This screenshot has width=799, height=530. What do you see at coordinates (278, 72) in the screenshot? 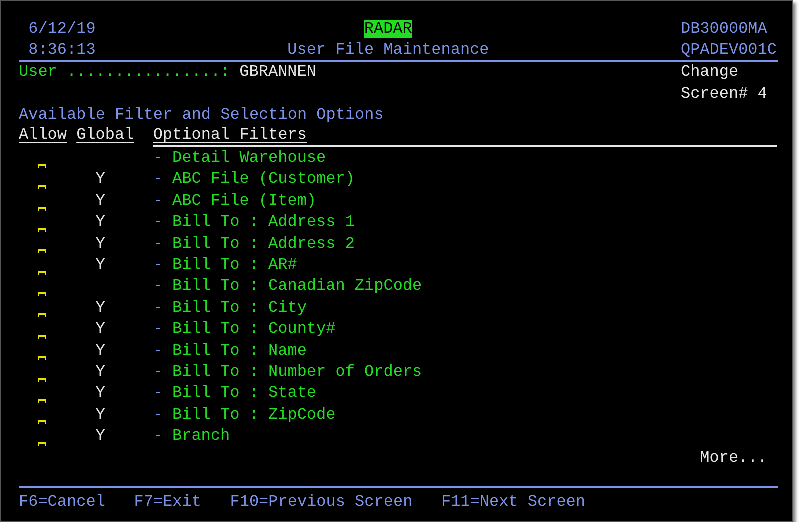
I see `user-value: GBRANNEN` at bounding box center [278, 72].